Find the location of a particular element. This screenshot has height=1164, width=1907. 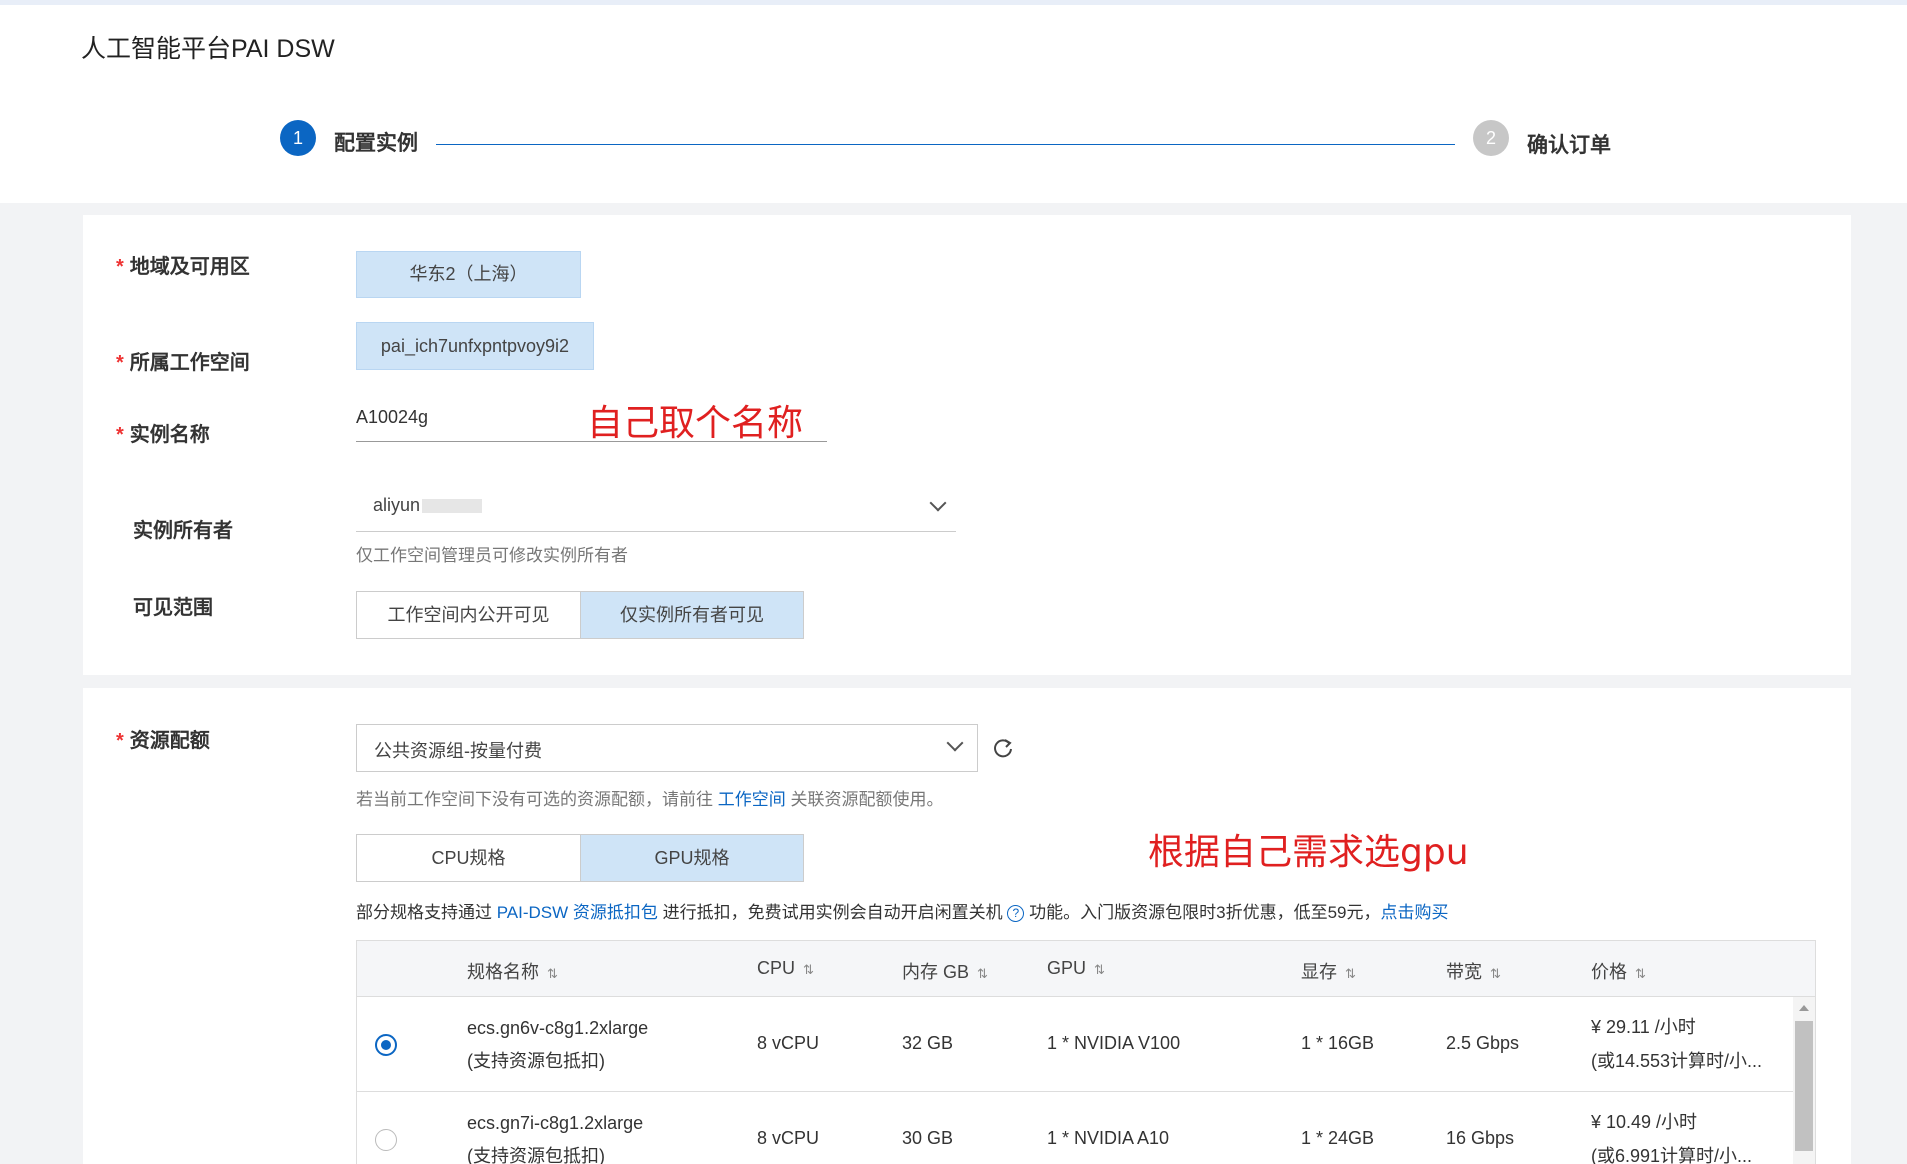

resource-pack-link: PAI-DSW 资源抵扣包 is located at coordinates (577, 912).